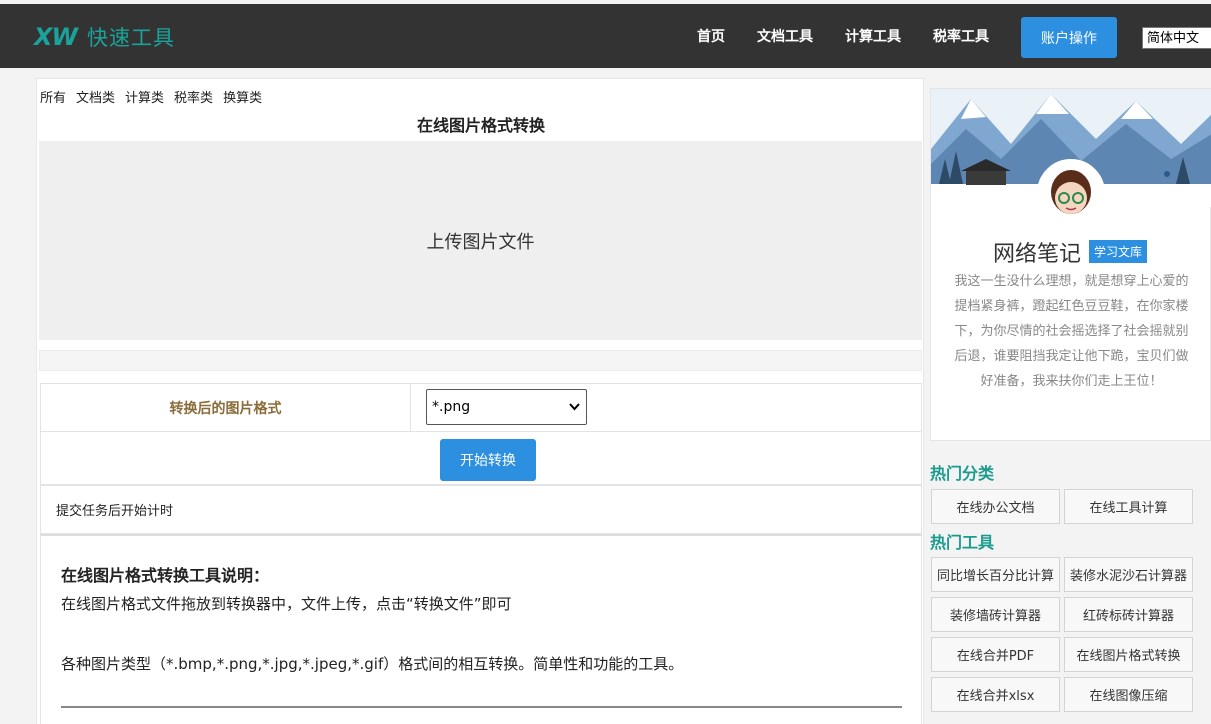 The image size is (1211, 724). I want to click on logo-text: 快速工具, so click(130, 38).